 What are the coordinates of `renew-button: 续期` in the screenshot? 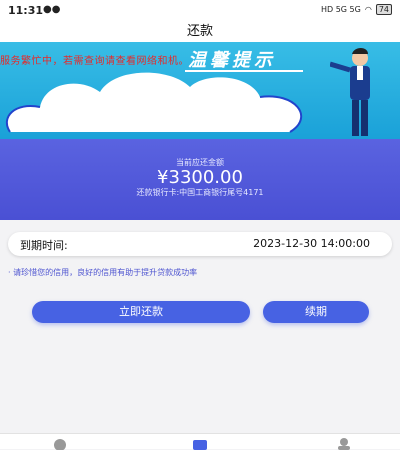 It's located at (316, 312).